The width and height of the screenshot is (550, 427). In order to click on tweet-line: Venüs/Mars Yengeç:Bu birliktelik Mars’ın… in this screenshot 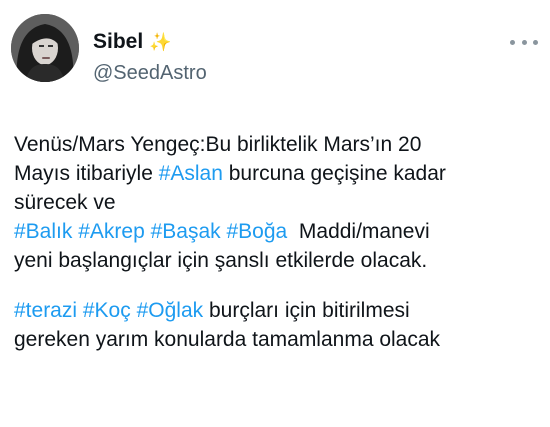, I will do `click(279, 144)`.